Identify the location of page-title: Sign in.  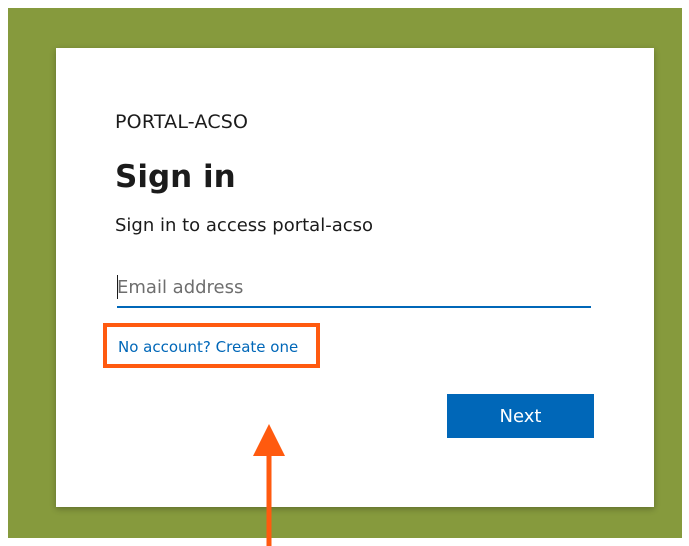
(175, 177).